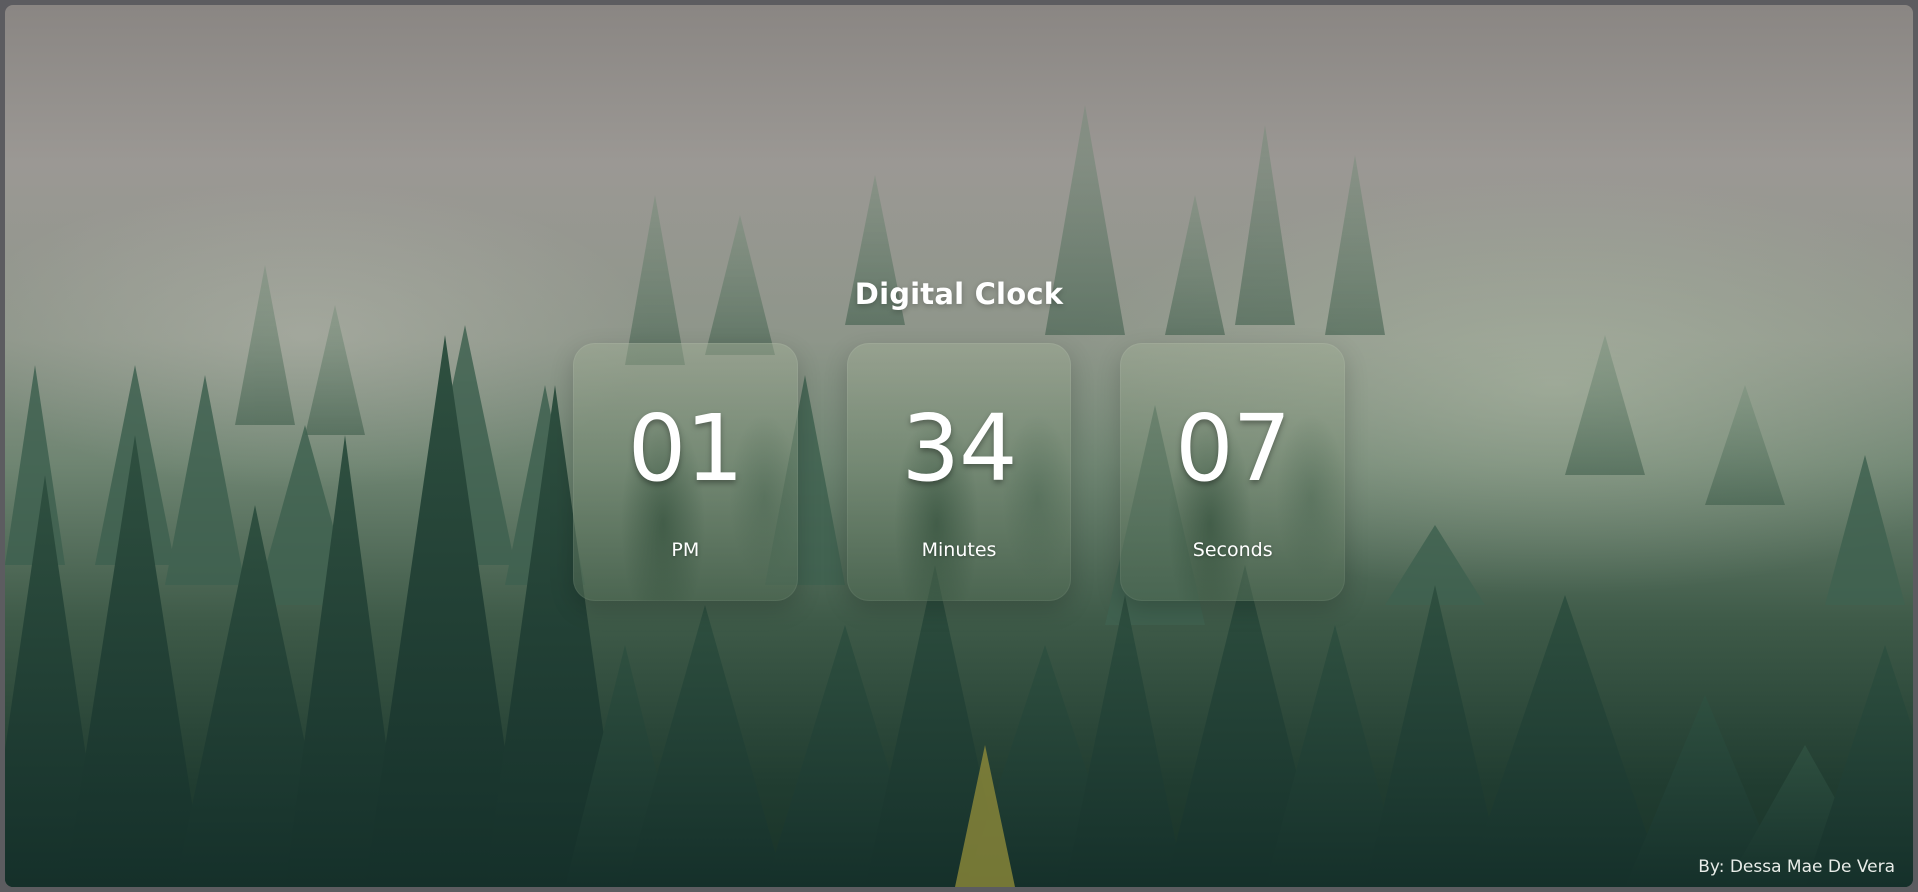 This screenshot has height=892, width=1918. I want to click on seconds-value: 07, so click(1233, 448).